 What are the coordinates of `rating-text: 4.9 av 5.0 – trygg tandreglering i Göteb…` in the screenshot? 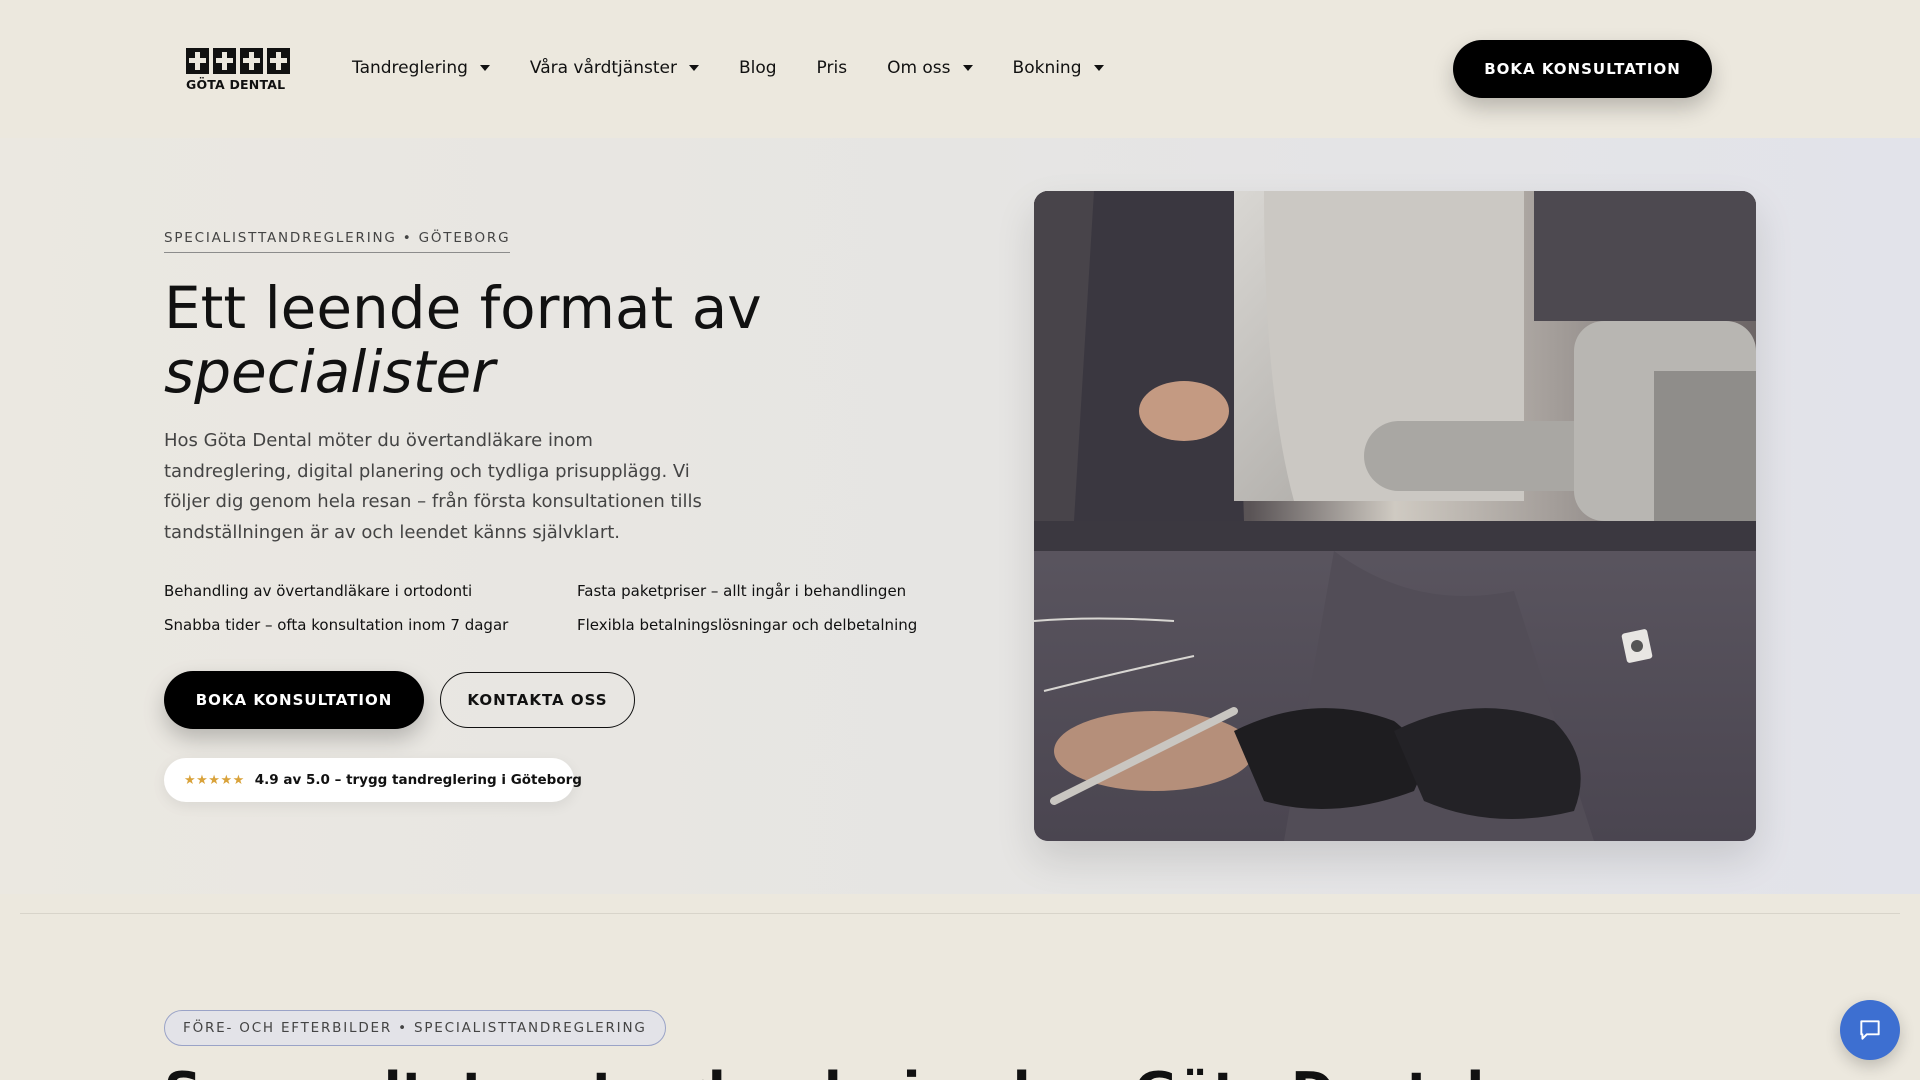 It's located at (418, 780).